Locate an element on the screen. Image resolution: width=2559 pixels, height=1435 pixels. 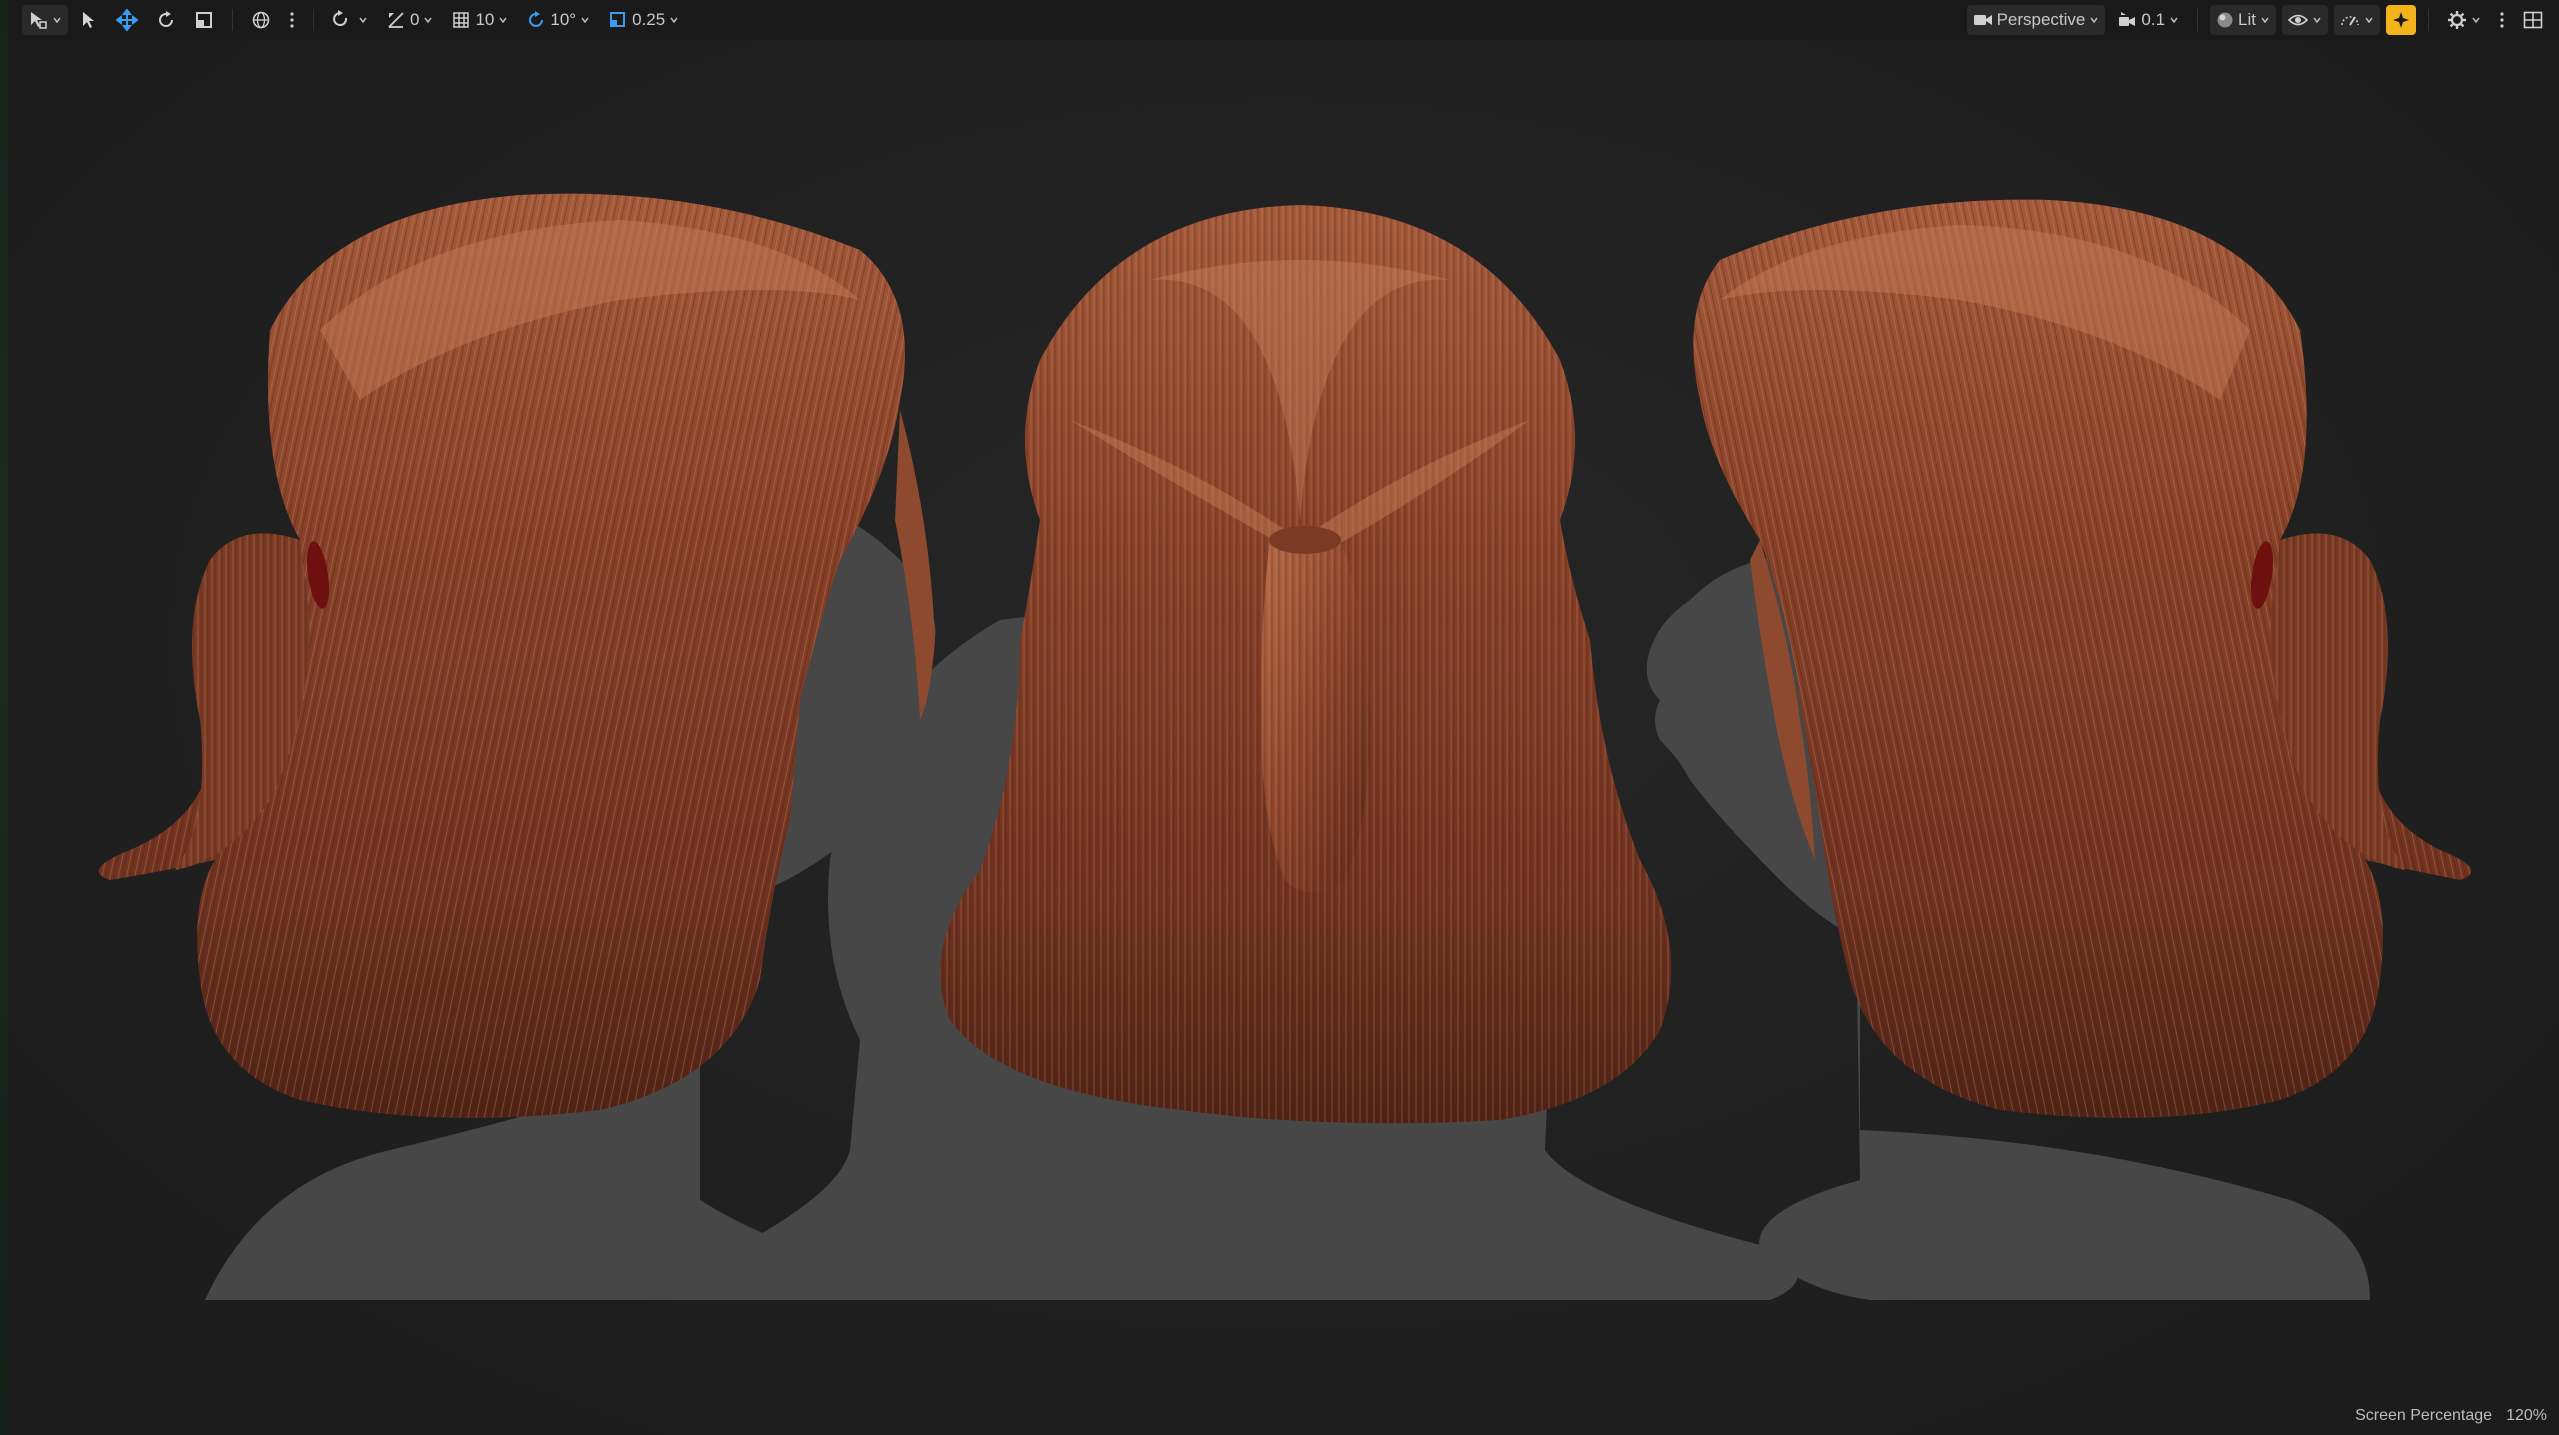
move-tool-button is located at coordinates (127, 20).